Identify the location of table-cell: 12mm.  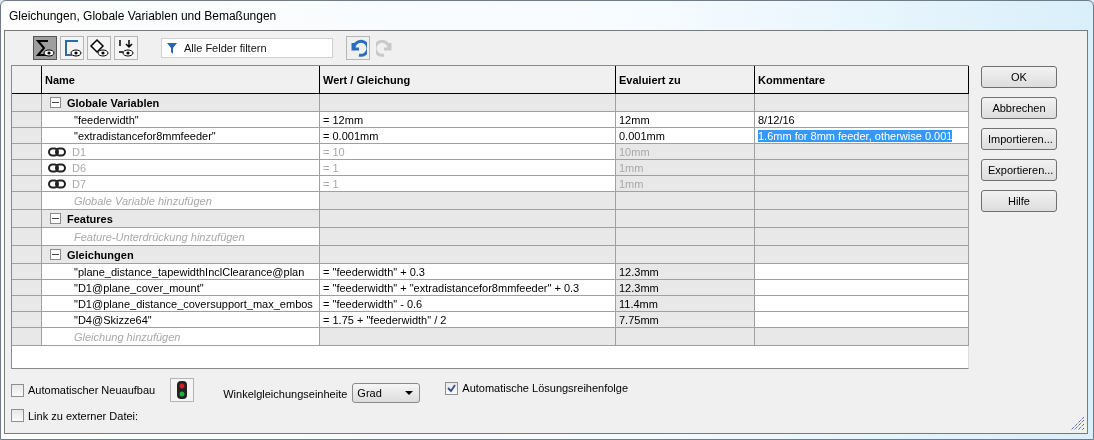
(685, 120).